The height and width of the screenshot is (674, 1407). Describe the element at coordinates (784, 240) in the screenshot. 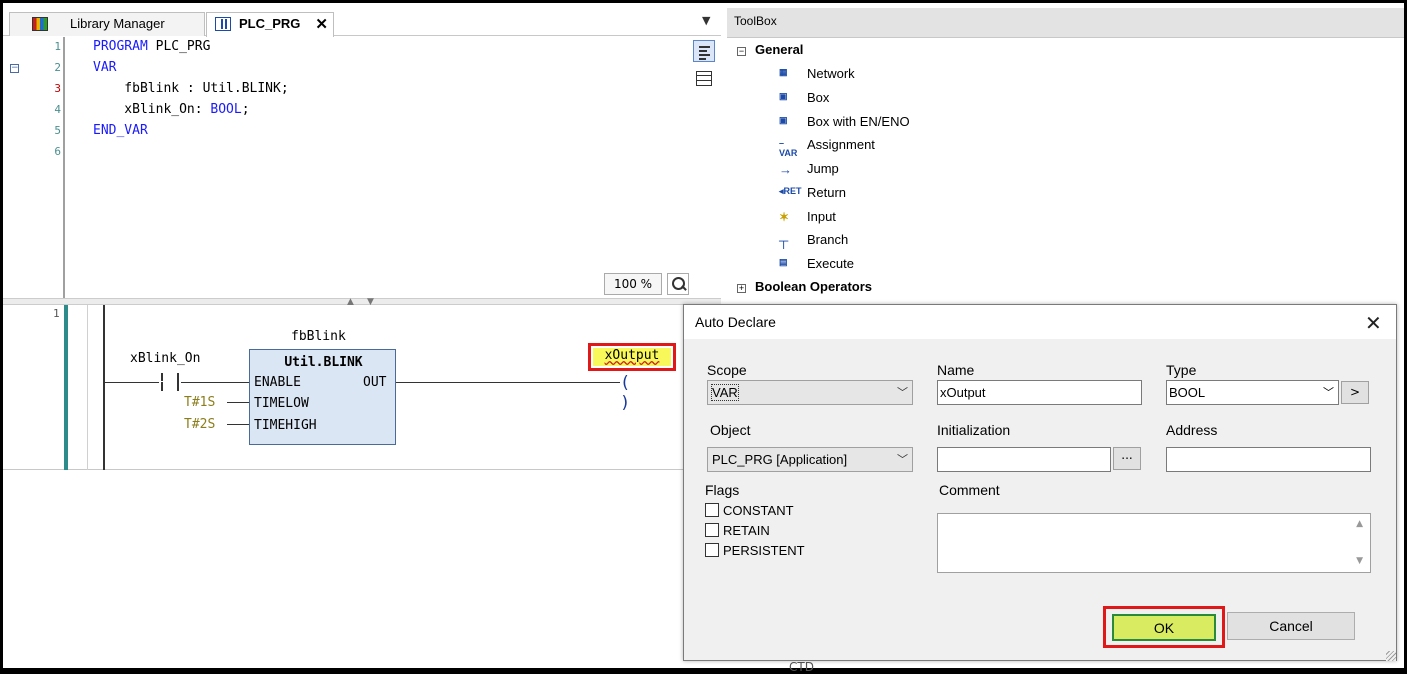

I see `branch-icon: ┬` at that location.